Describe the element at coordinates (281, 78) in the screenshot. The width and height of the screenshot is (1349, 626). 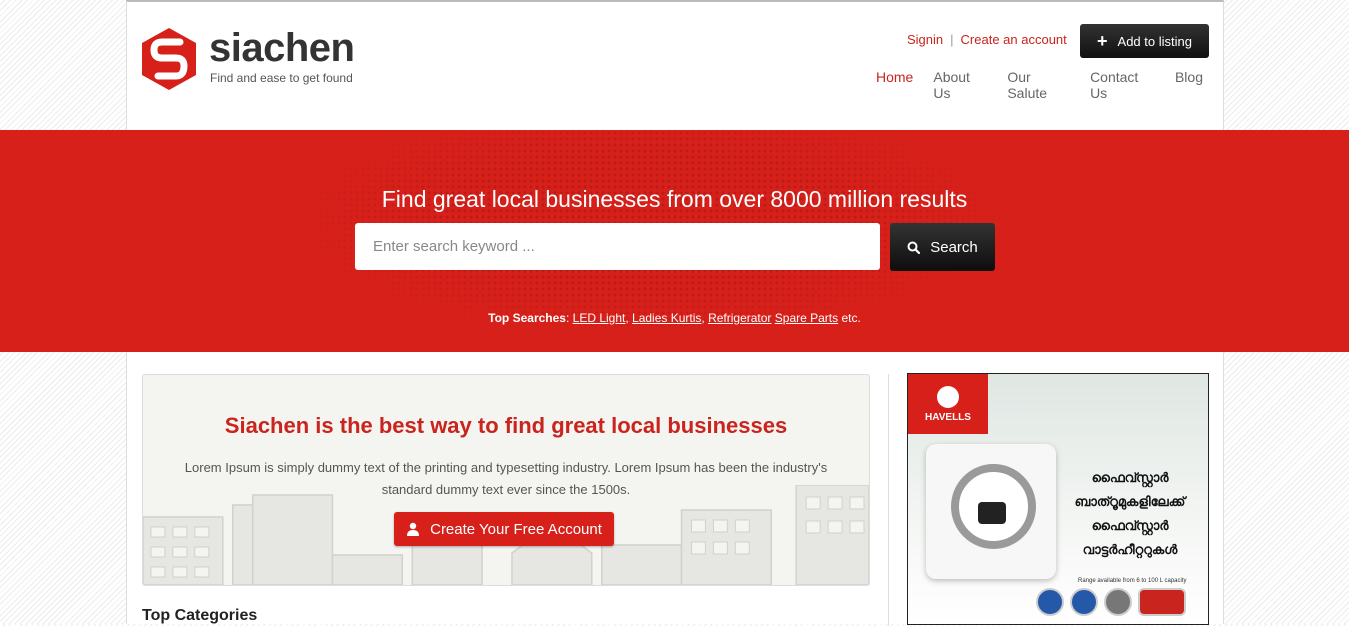
I see `brand-tagline: Find and ease to get found` at that location.